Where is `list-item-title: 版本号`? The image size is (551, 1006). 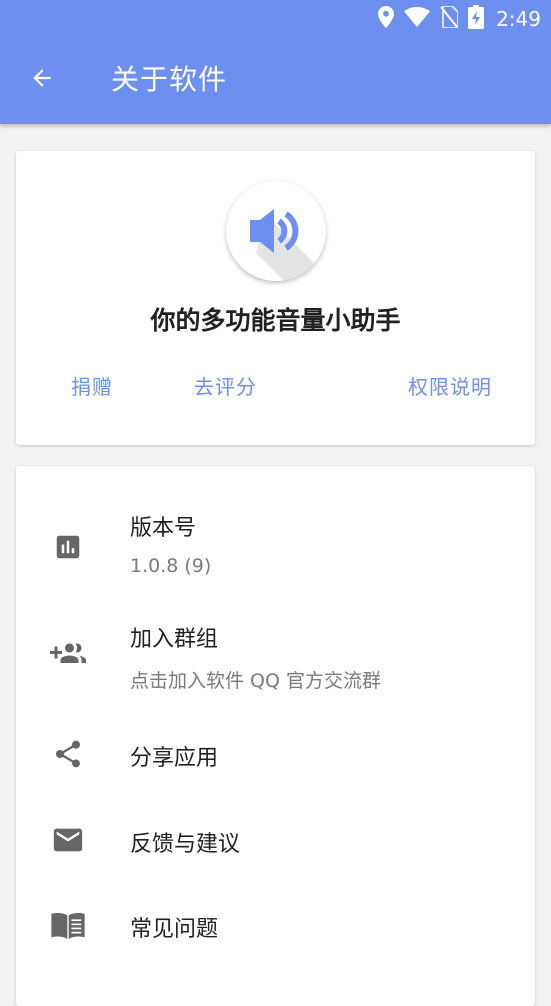
list-item-title: 版本号 is located at coordinates (163, 528).